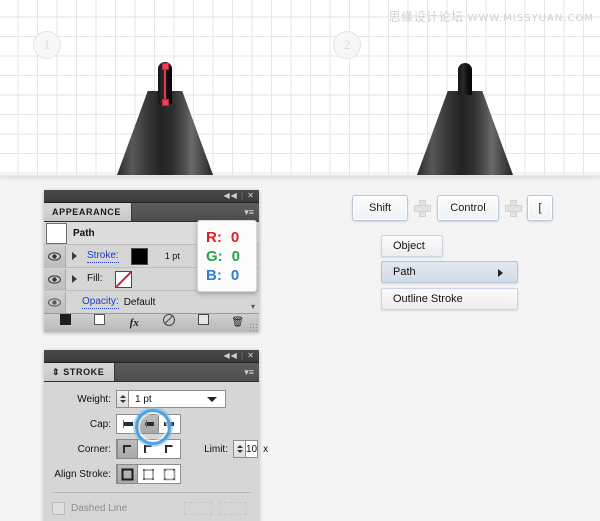 Image resolution: width=600 pixels, height=521 pixels. Describe the element at coordinates (151, 508) in the screenshot. I see `dashed-line-row: Dashed Line` at that location.